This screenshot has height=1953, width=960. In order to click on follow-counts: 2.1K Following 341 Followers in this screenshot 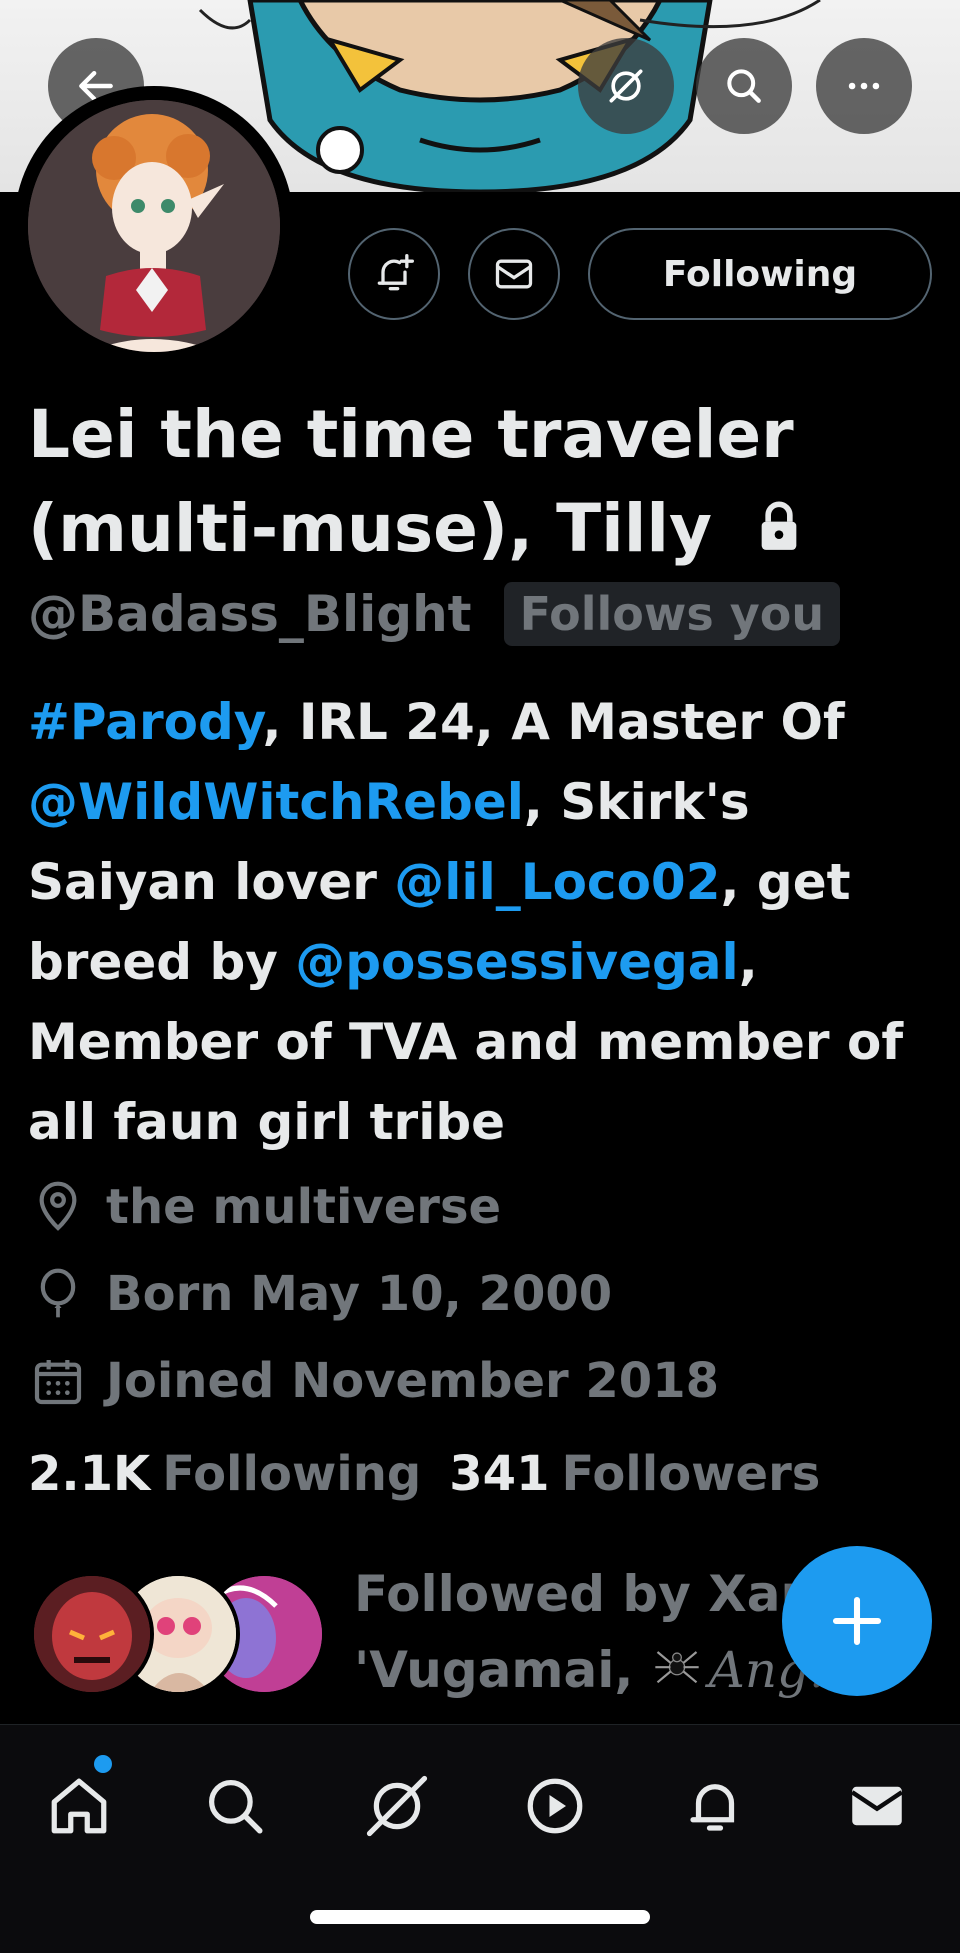, I will do `click(424, 1474)`.